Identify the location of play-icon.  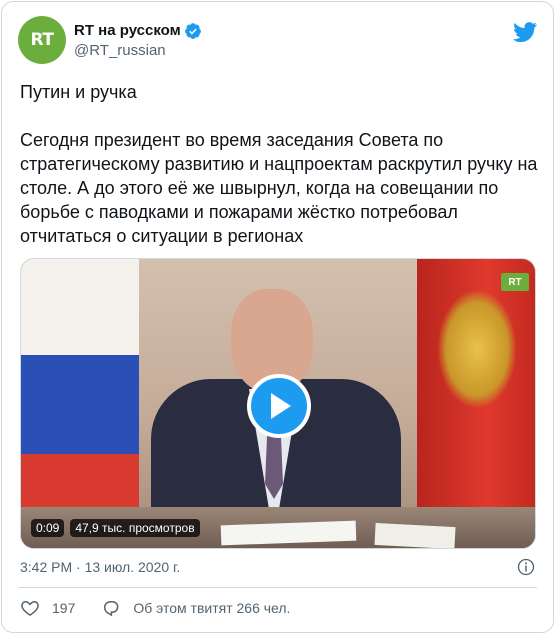
(281, 406).